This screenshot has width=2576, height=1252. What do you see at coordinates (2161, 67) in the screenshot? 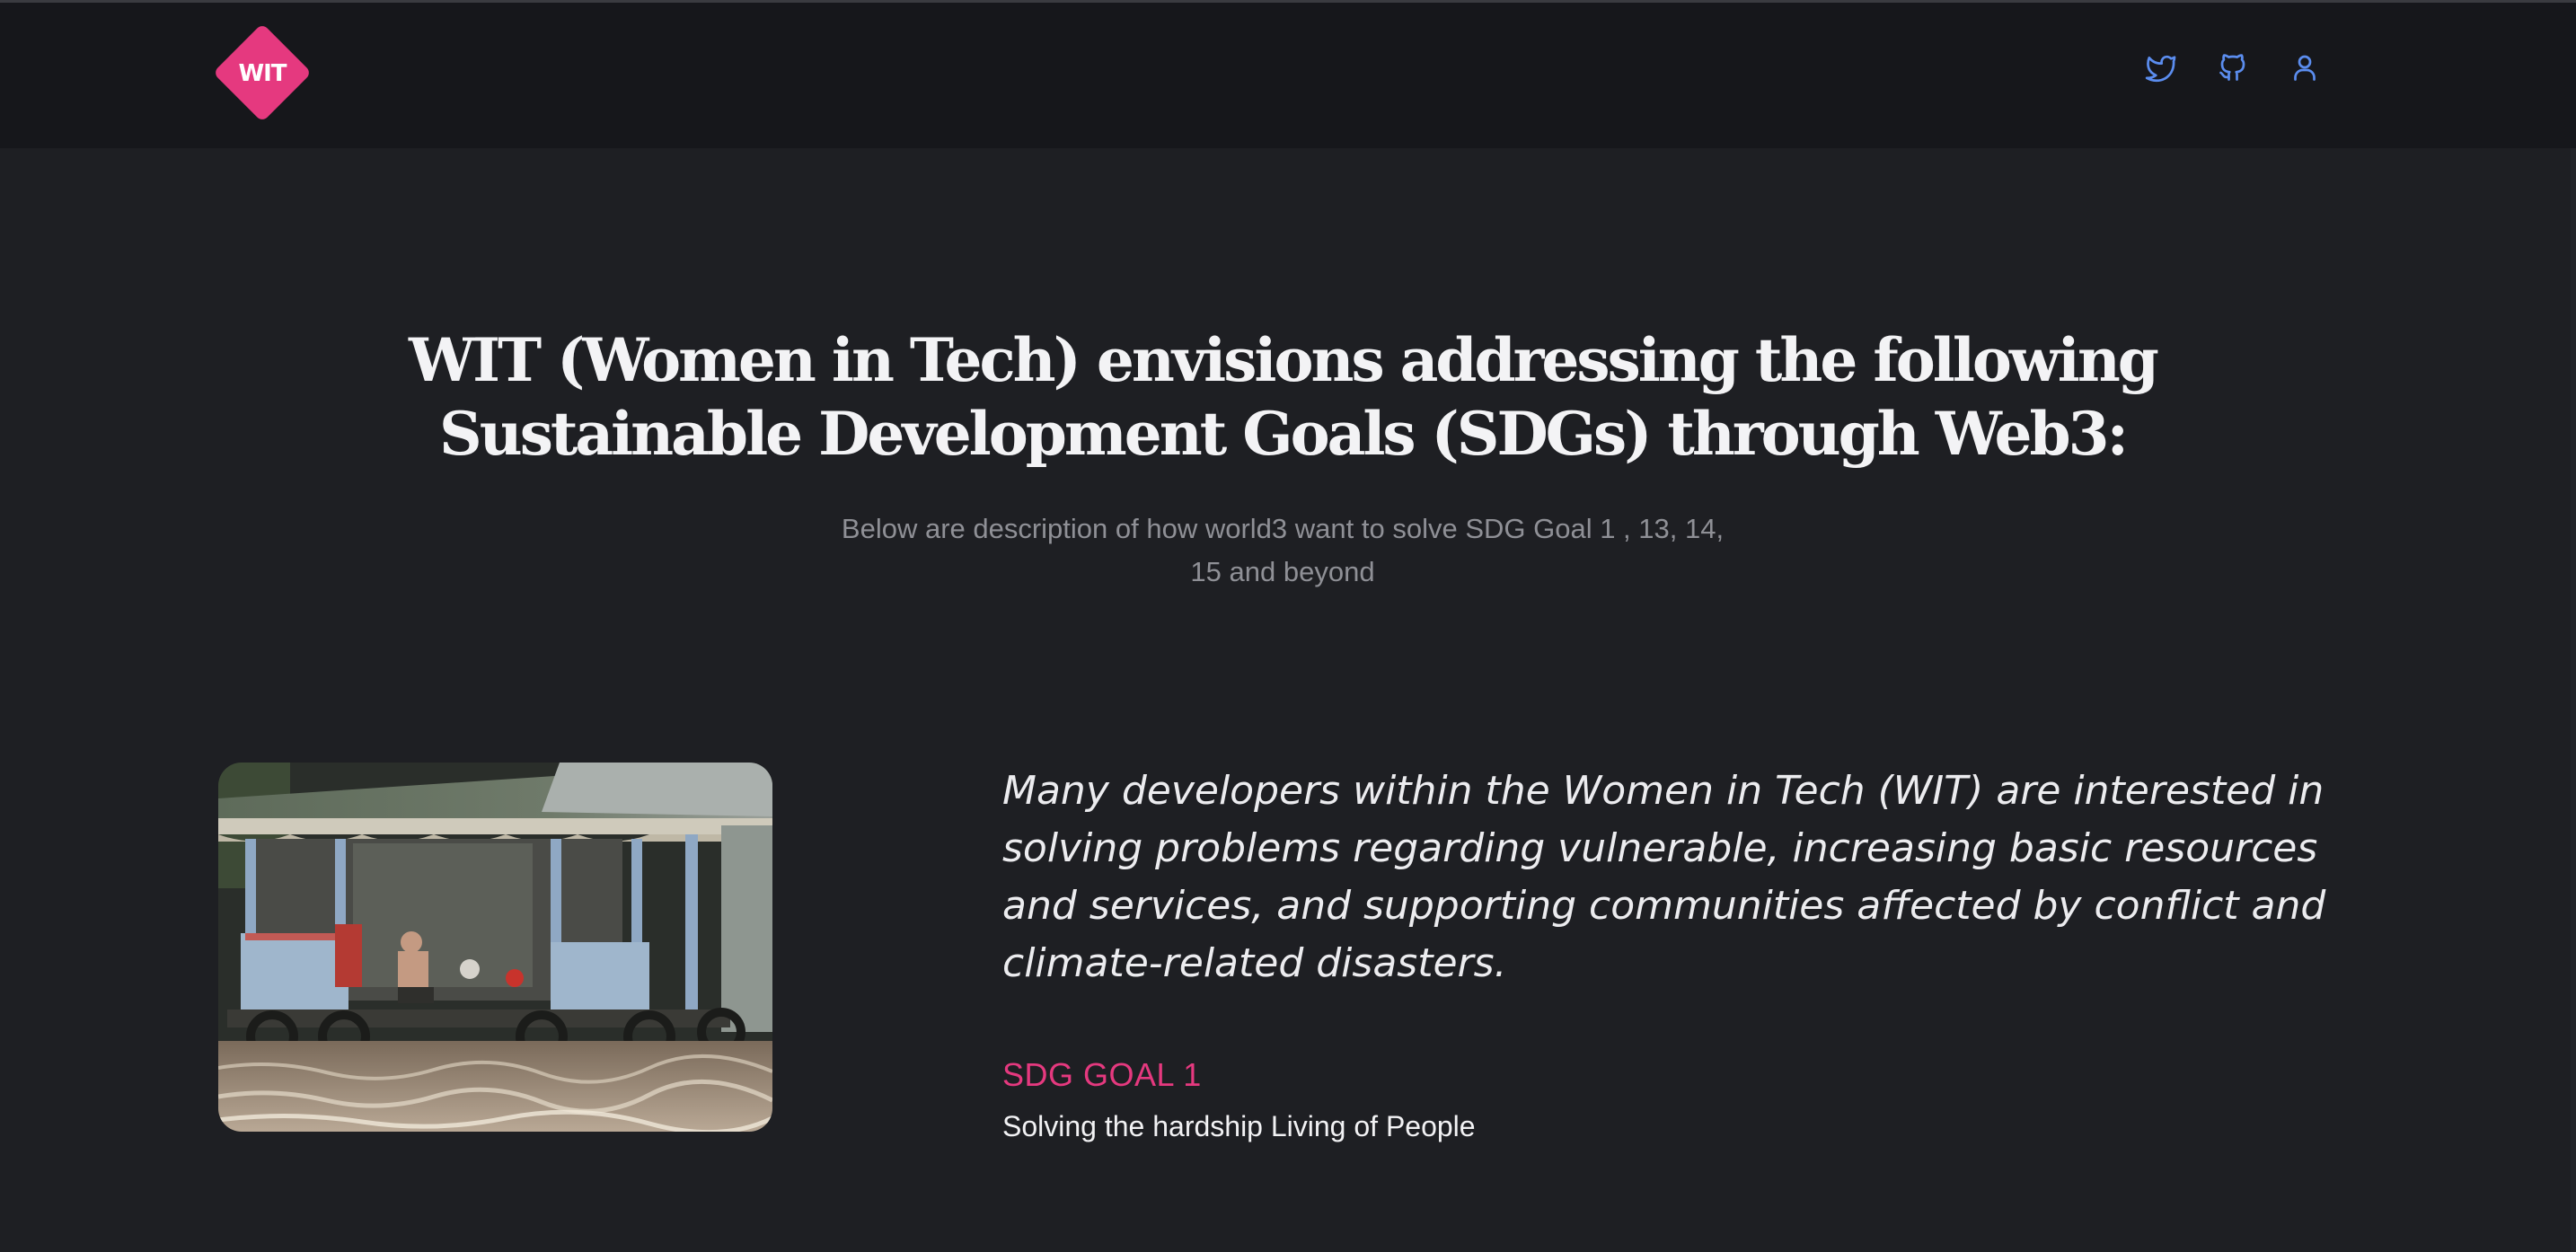
I see `twitter-icon` at bounding box center [2161, 67].